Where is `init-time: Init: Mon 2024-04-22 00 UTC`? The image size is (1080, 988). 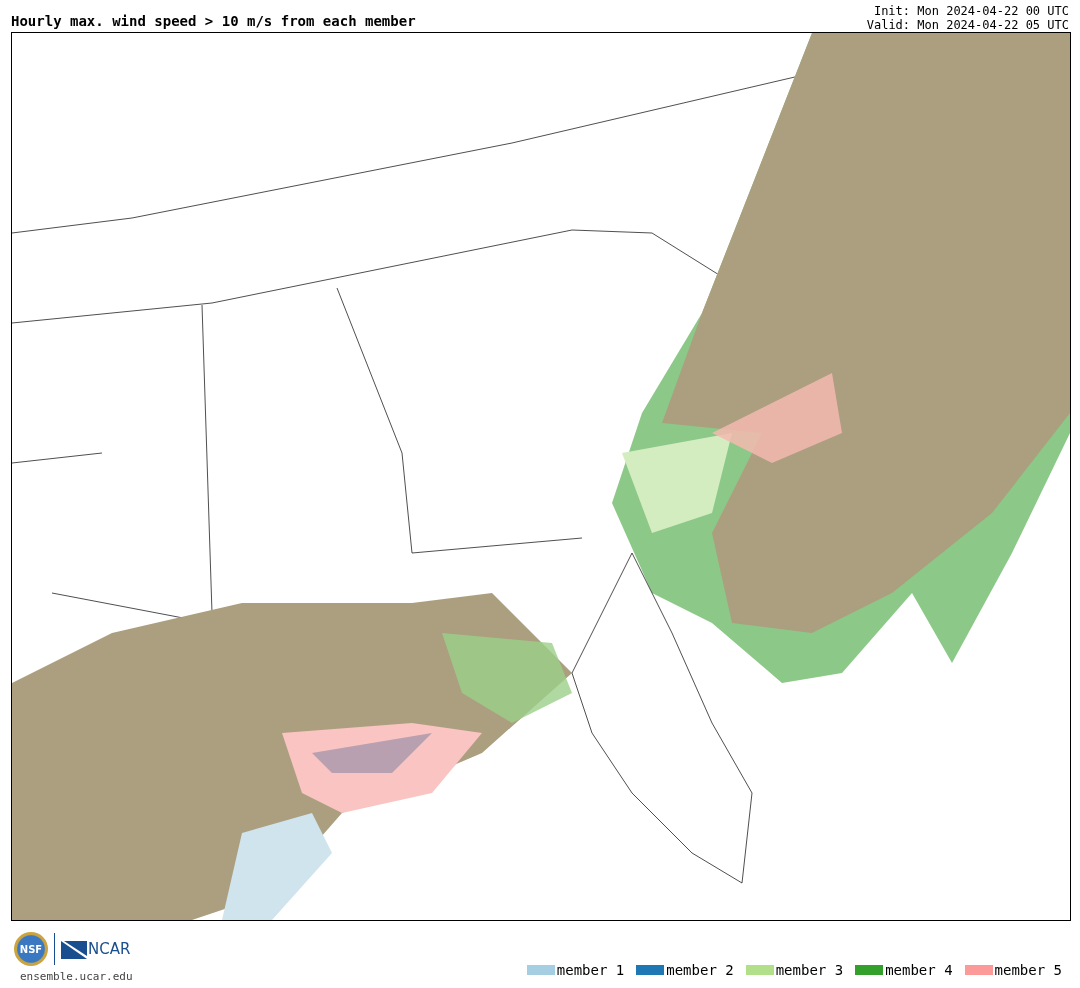
init-time: Init: Mon 2024-04-22 00 UTC is located at coordinates (971, 11).